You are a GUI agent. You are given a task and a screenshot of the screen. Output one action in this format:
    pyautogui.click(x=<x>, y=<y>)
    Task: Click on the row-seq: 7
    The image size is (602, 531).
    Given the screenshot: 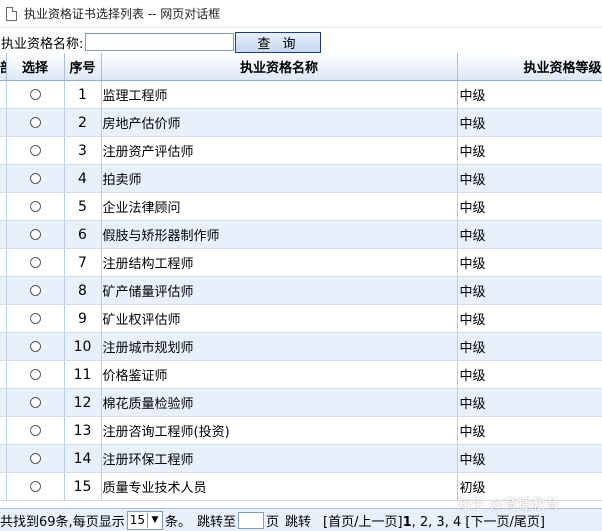 What is the action you would take?
    pyautogui.click(x=83, y=262)
    